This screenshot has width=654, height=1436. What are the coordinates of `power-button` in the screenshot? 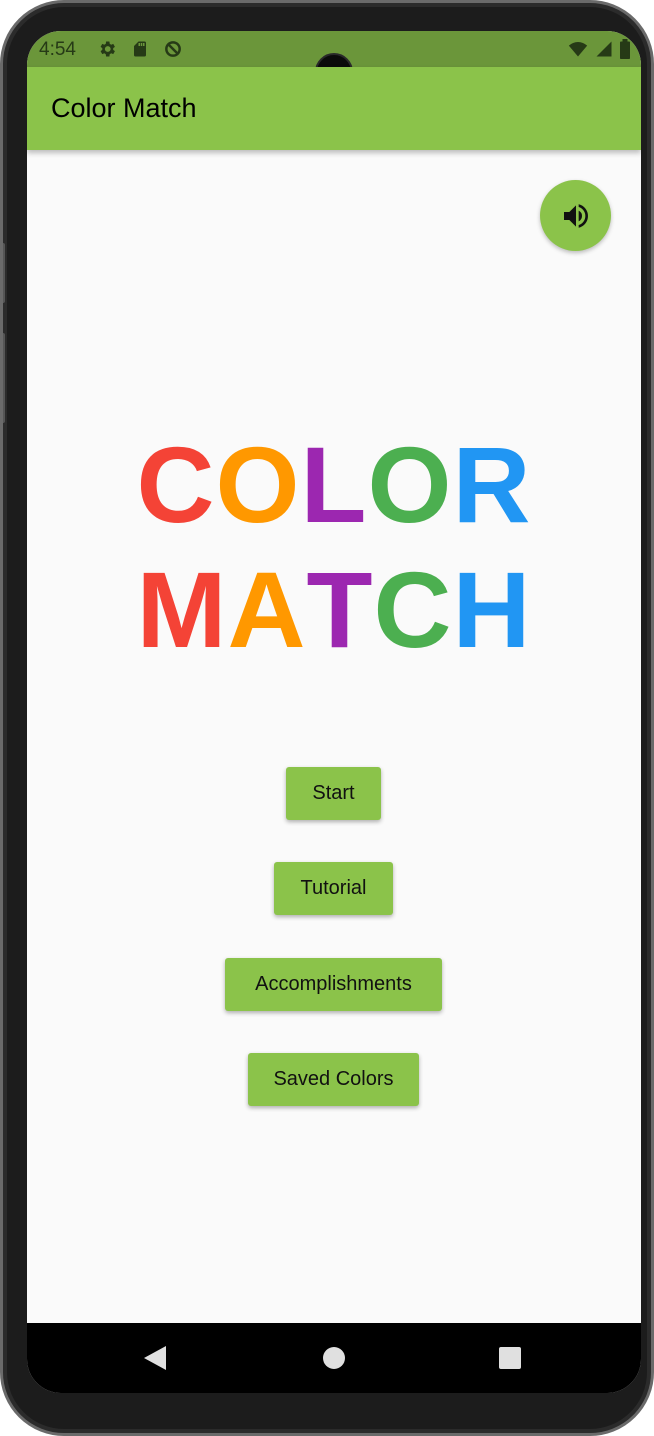 It's located at (4, 378).